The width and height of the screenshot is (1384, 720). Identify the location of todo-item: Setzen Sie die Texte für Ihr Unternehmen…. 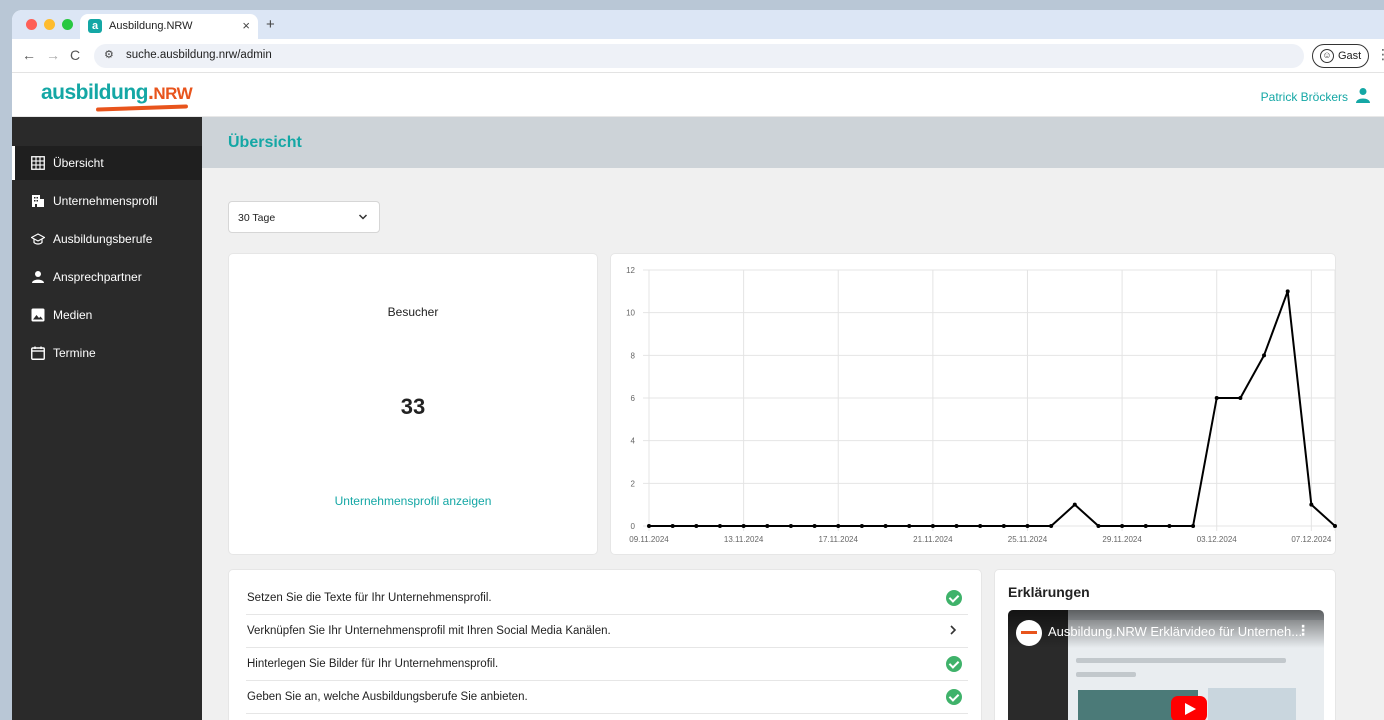
(607, 598).